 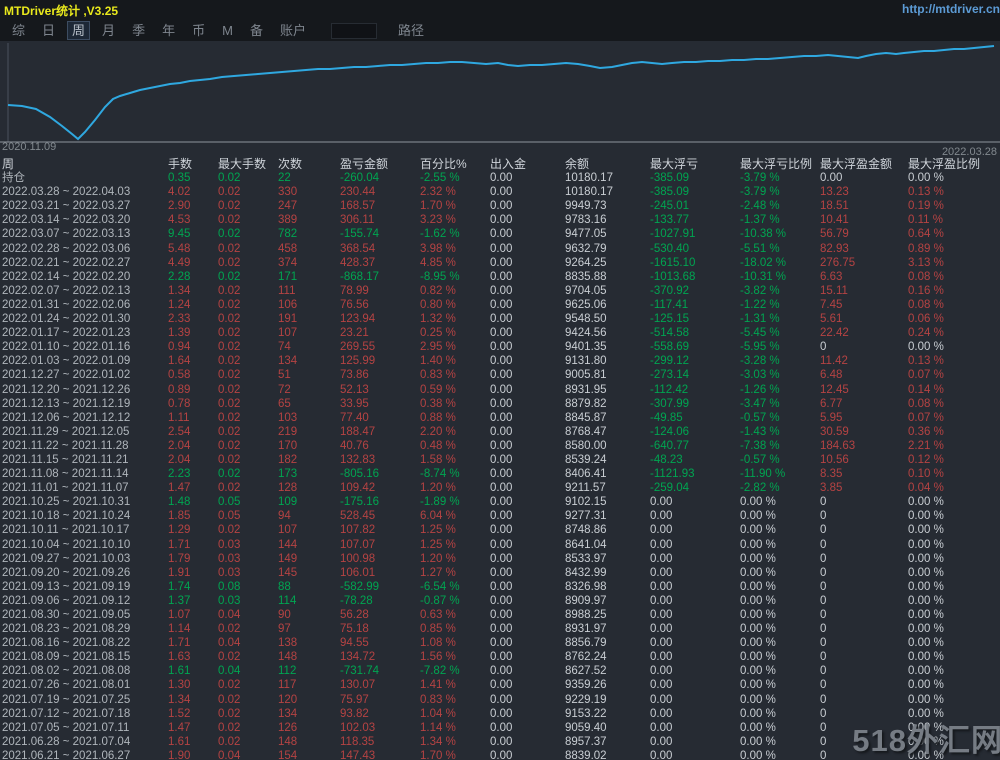 I want to click on cell-count: 149, so click(x=288, y=558).